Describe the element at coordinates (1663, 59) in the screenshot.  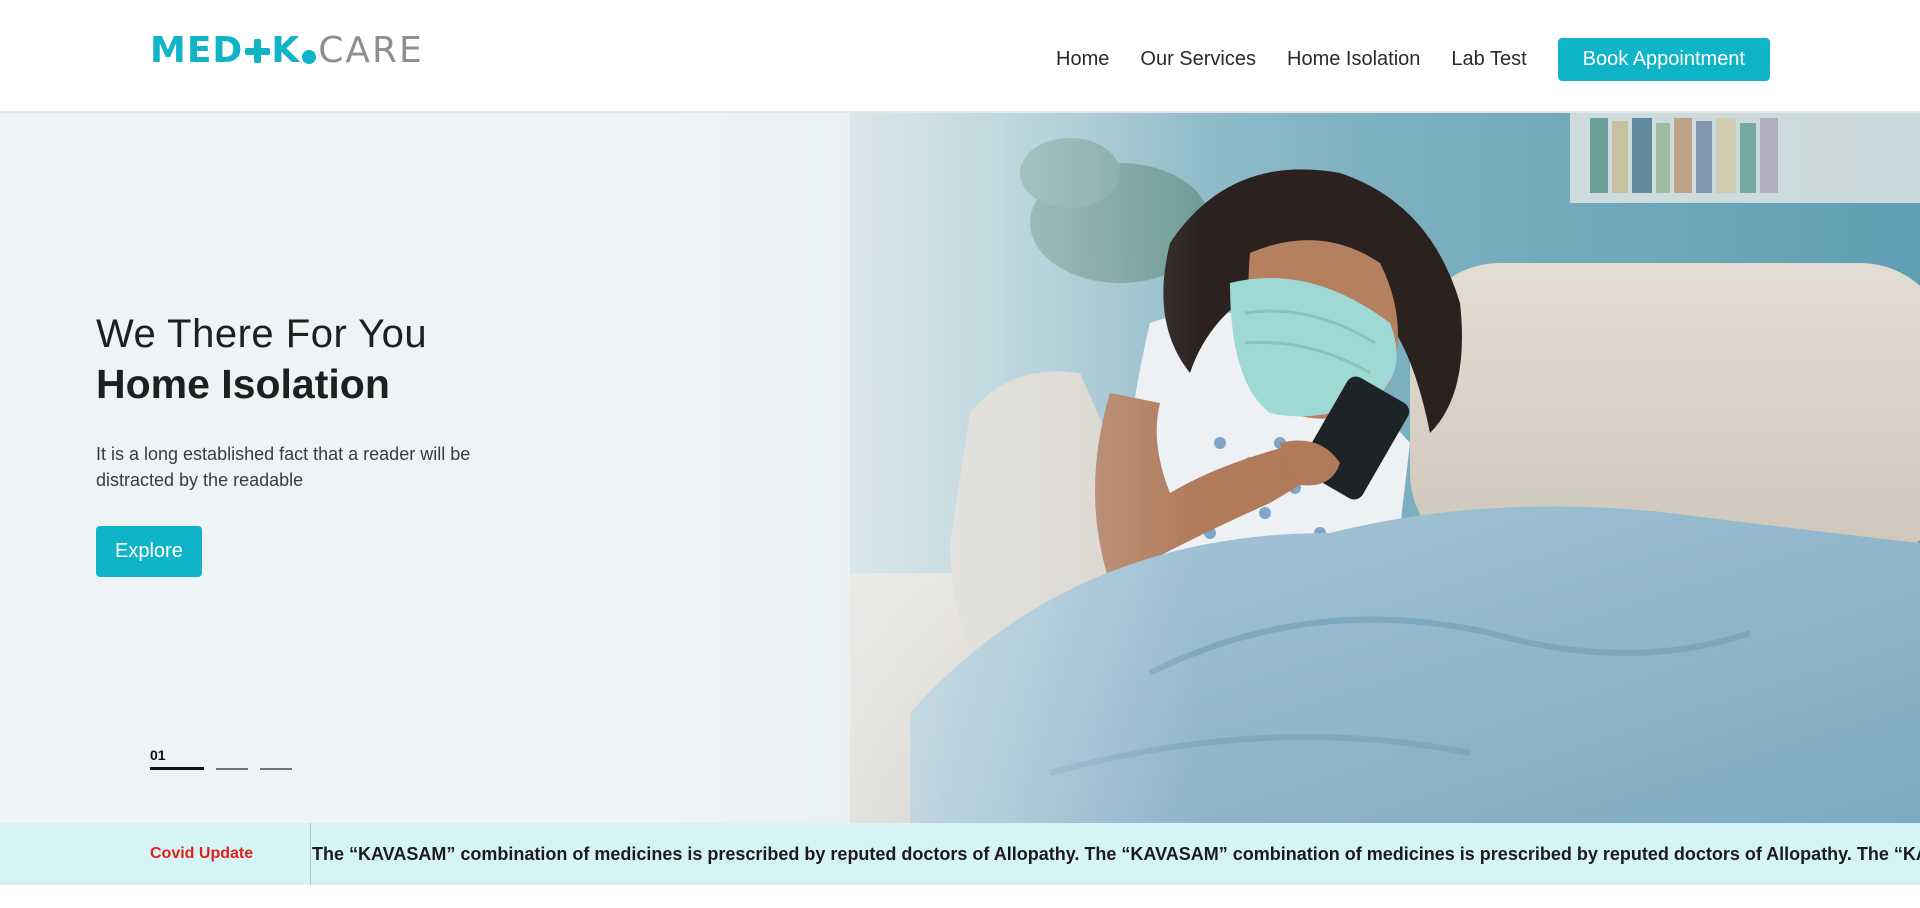
I see `book-appointment-button: Book Appointment` at that location.